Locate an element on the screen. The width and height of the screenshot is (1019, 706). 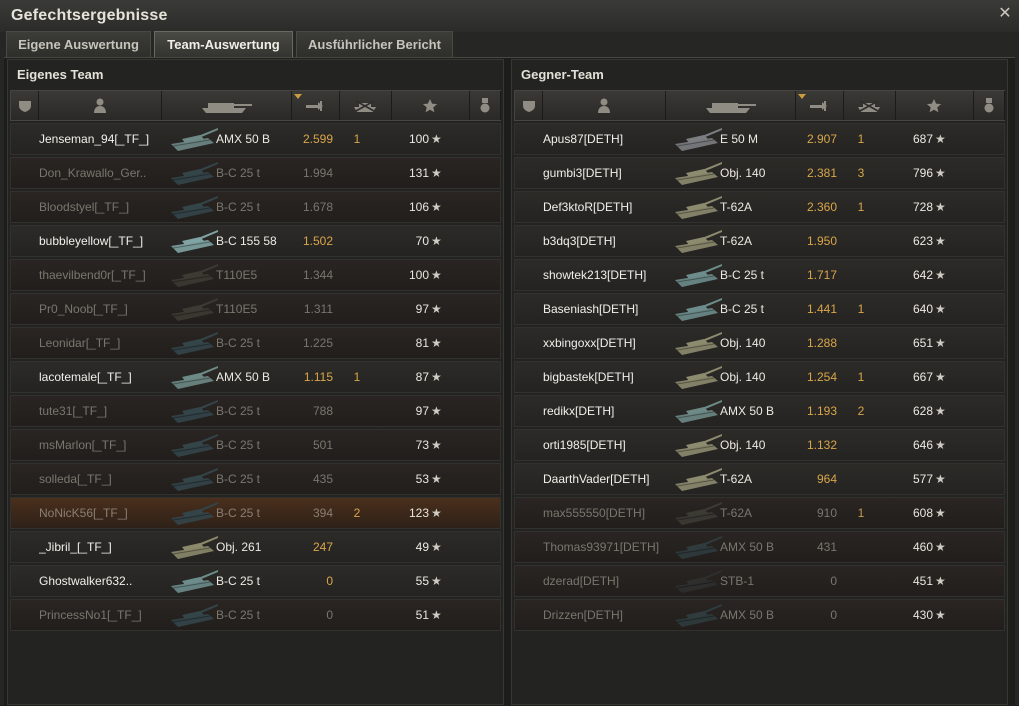
player-row: PrincessNo1[_TF_] B-C 25 t 0 51 ★ is located at coordinates (255, 615).